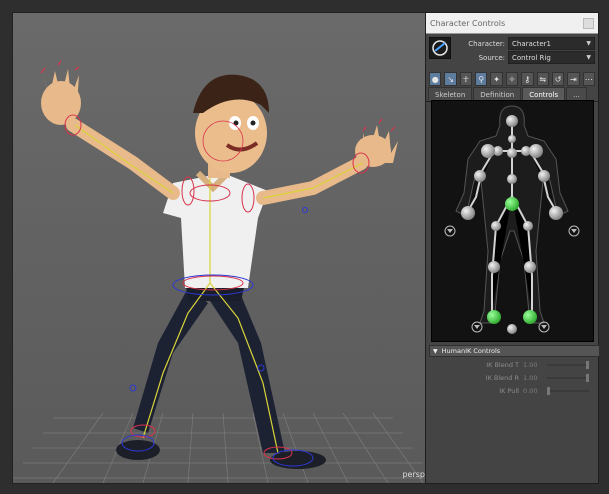 This screenshot has width=609, height=494. Describe the element at coordinates (450, 79) in the screenshot. I see `edit-ik-icon: ↘` at that location.